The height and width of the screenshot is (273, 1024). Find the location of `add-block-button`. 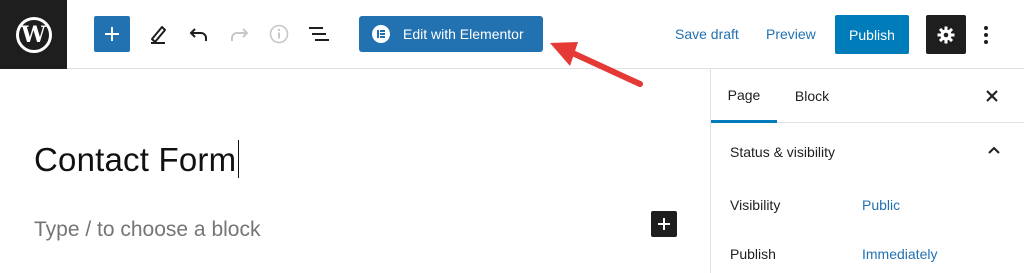

add-block-button is located at coordinates (112, 34).